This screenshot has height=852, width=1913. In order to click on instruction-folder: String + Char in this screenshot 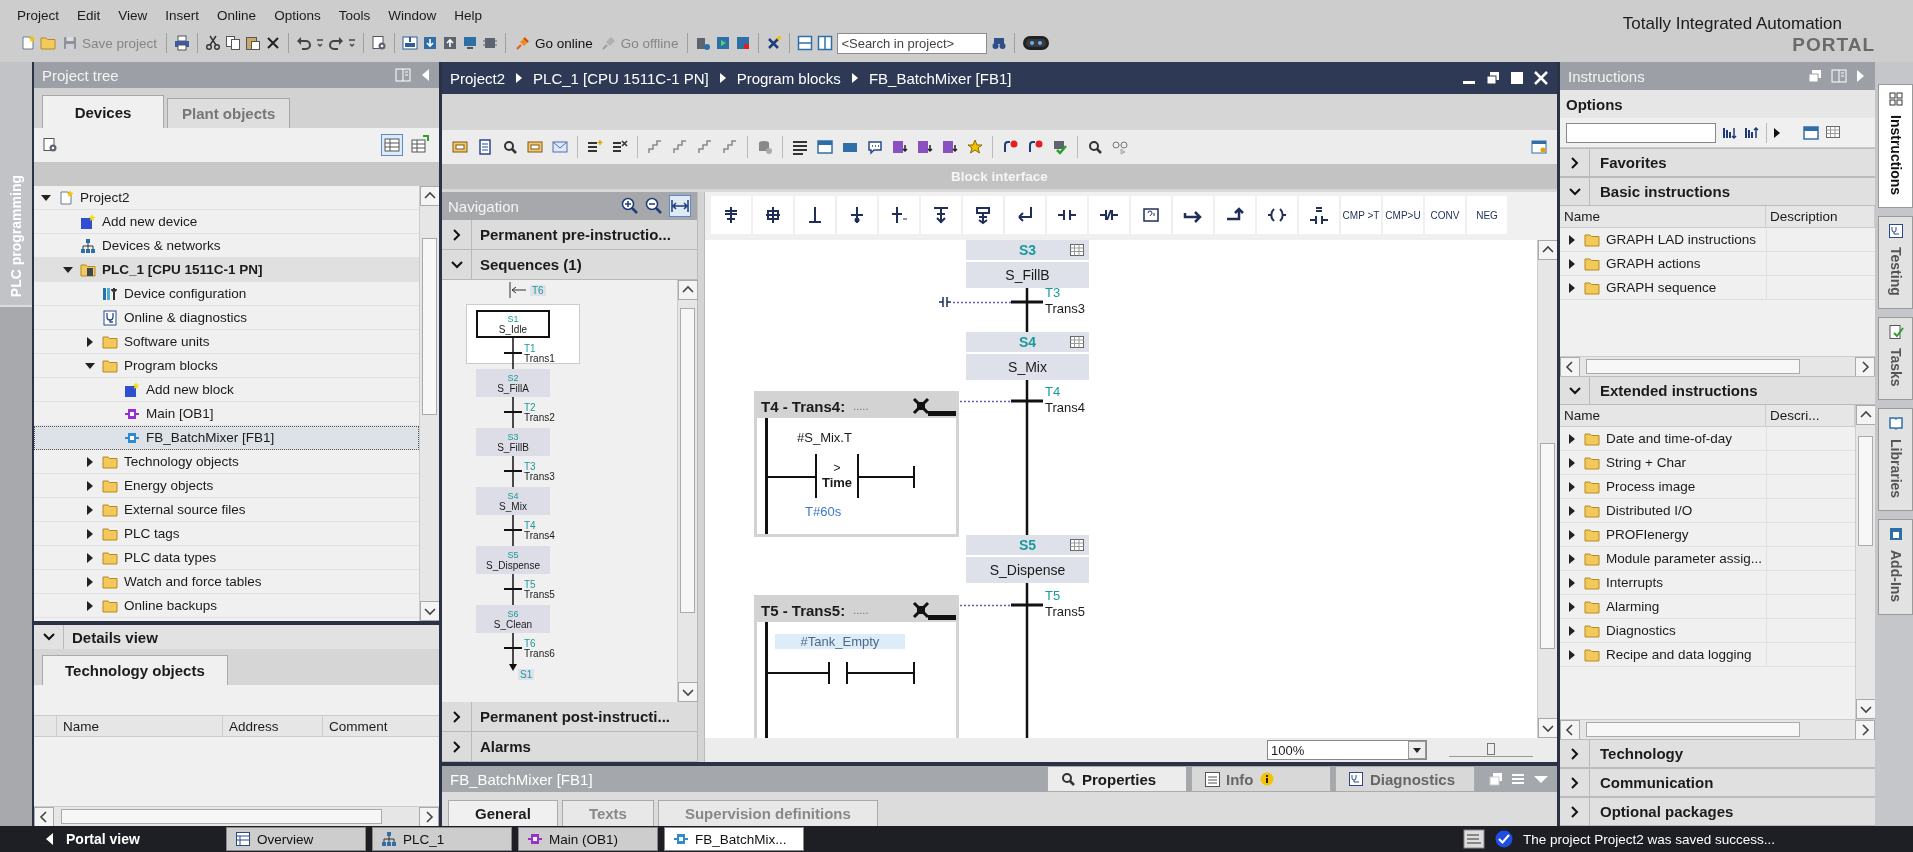, I will do `click(1663, 462)`.